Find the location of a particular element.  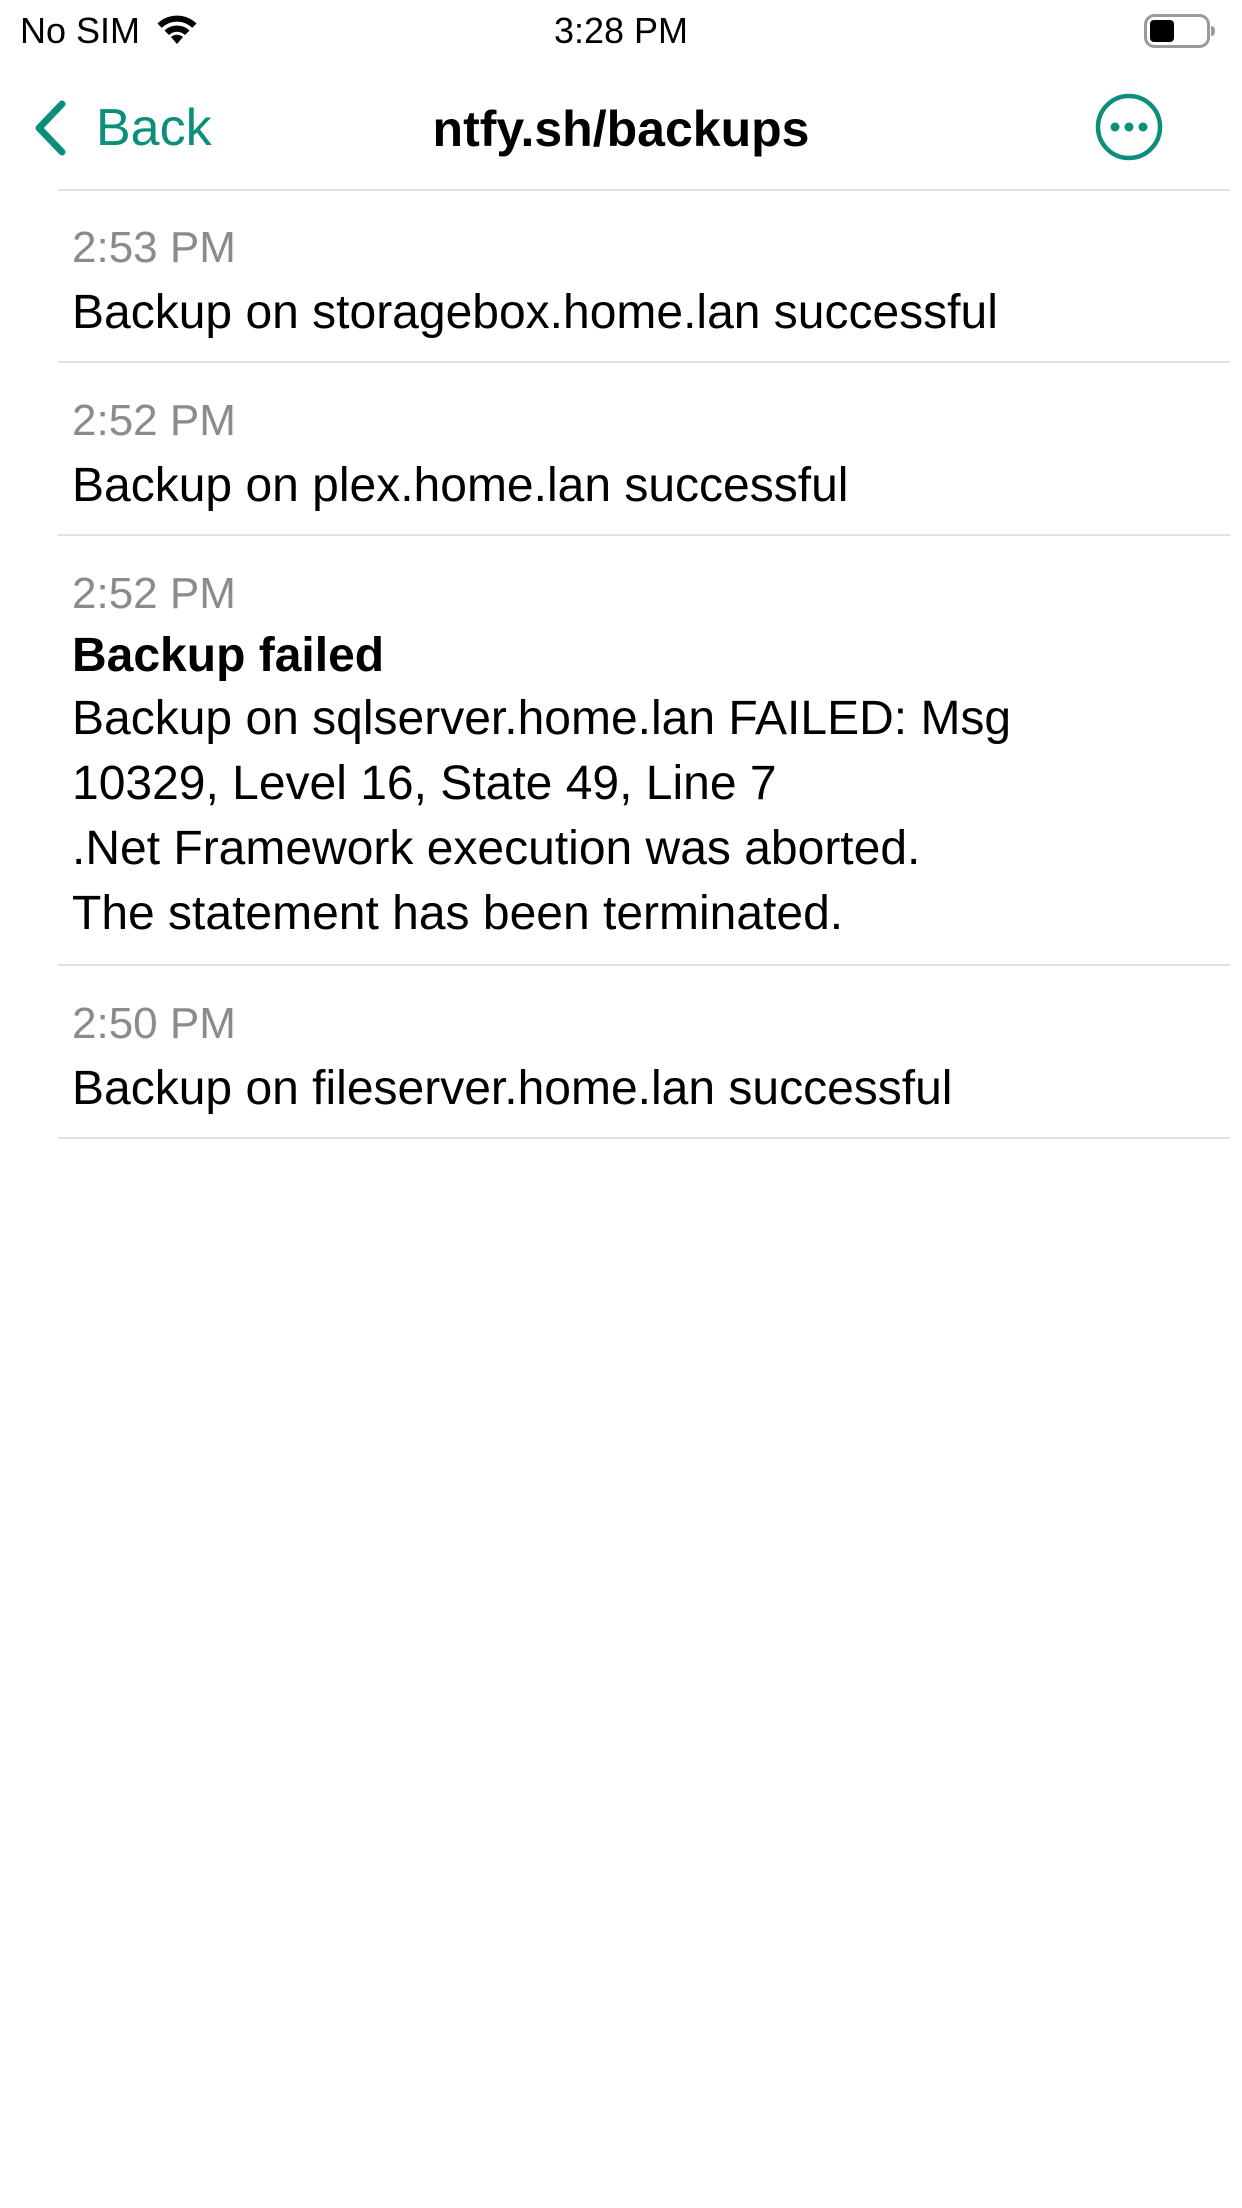

notification-title: Backup failed is located at coordinates (228, 655).